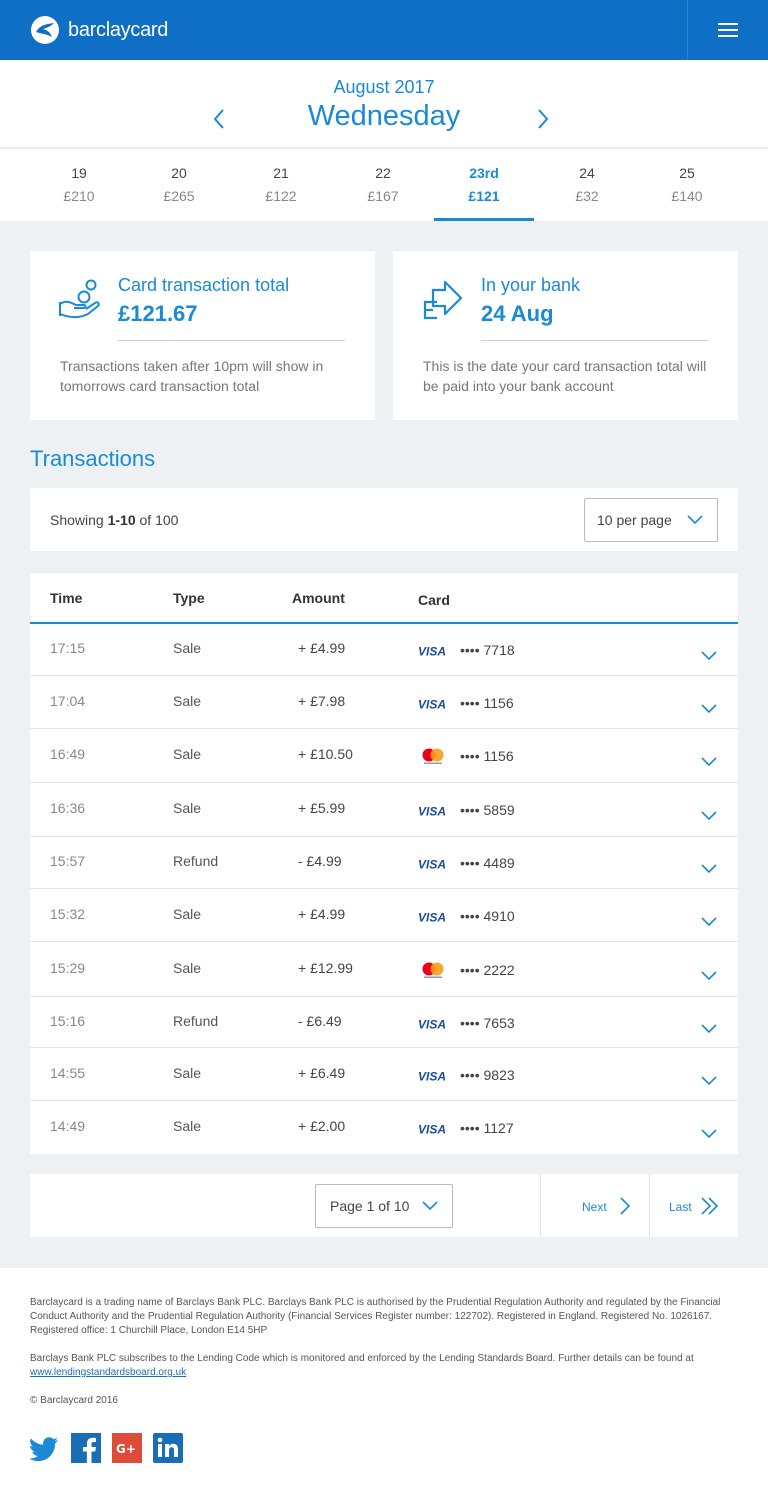 The height and width of the screenshot is (1493, 768). I want to click on day-amount: £210, so click(79, 196).